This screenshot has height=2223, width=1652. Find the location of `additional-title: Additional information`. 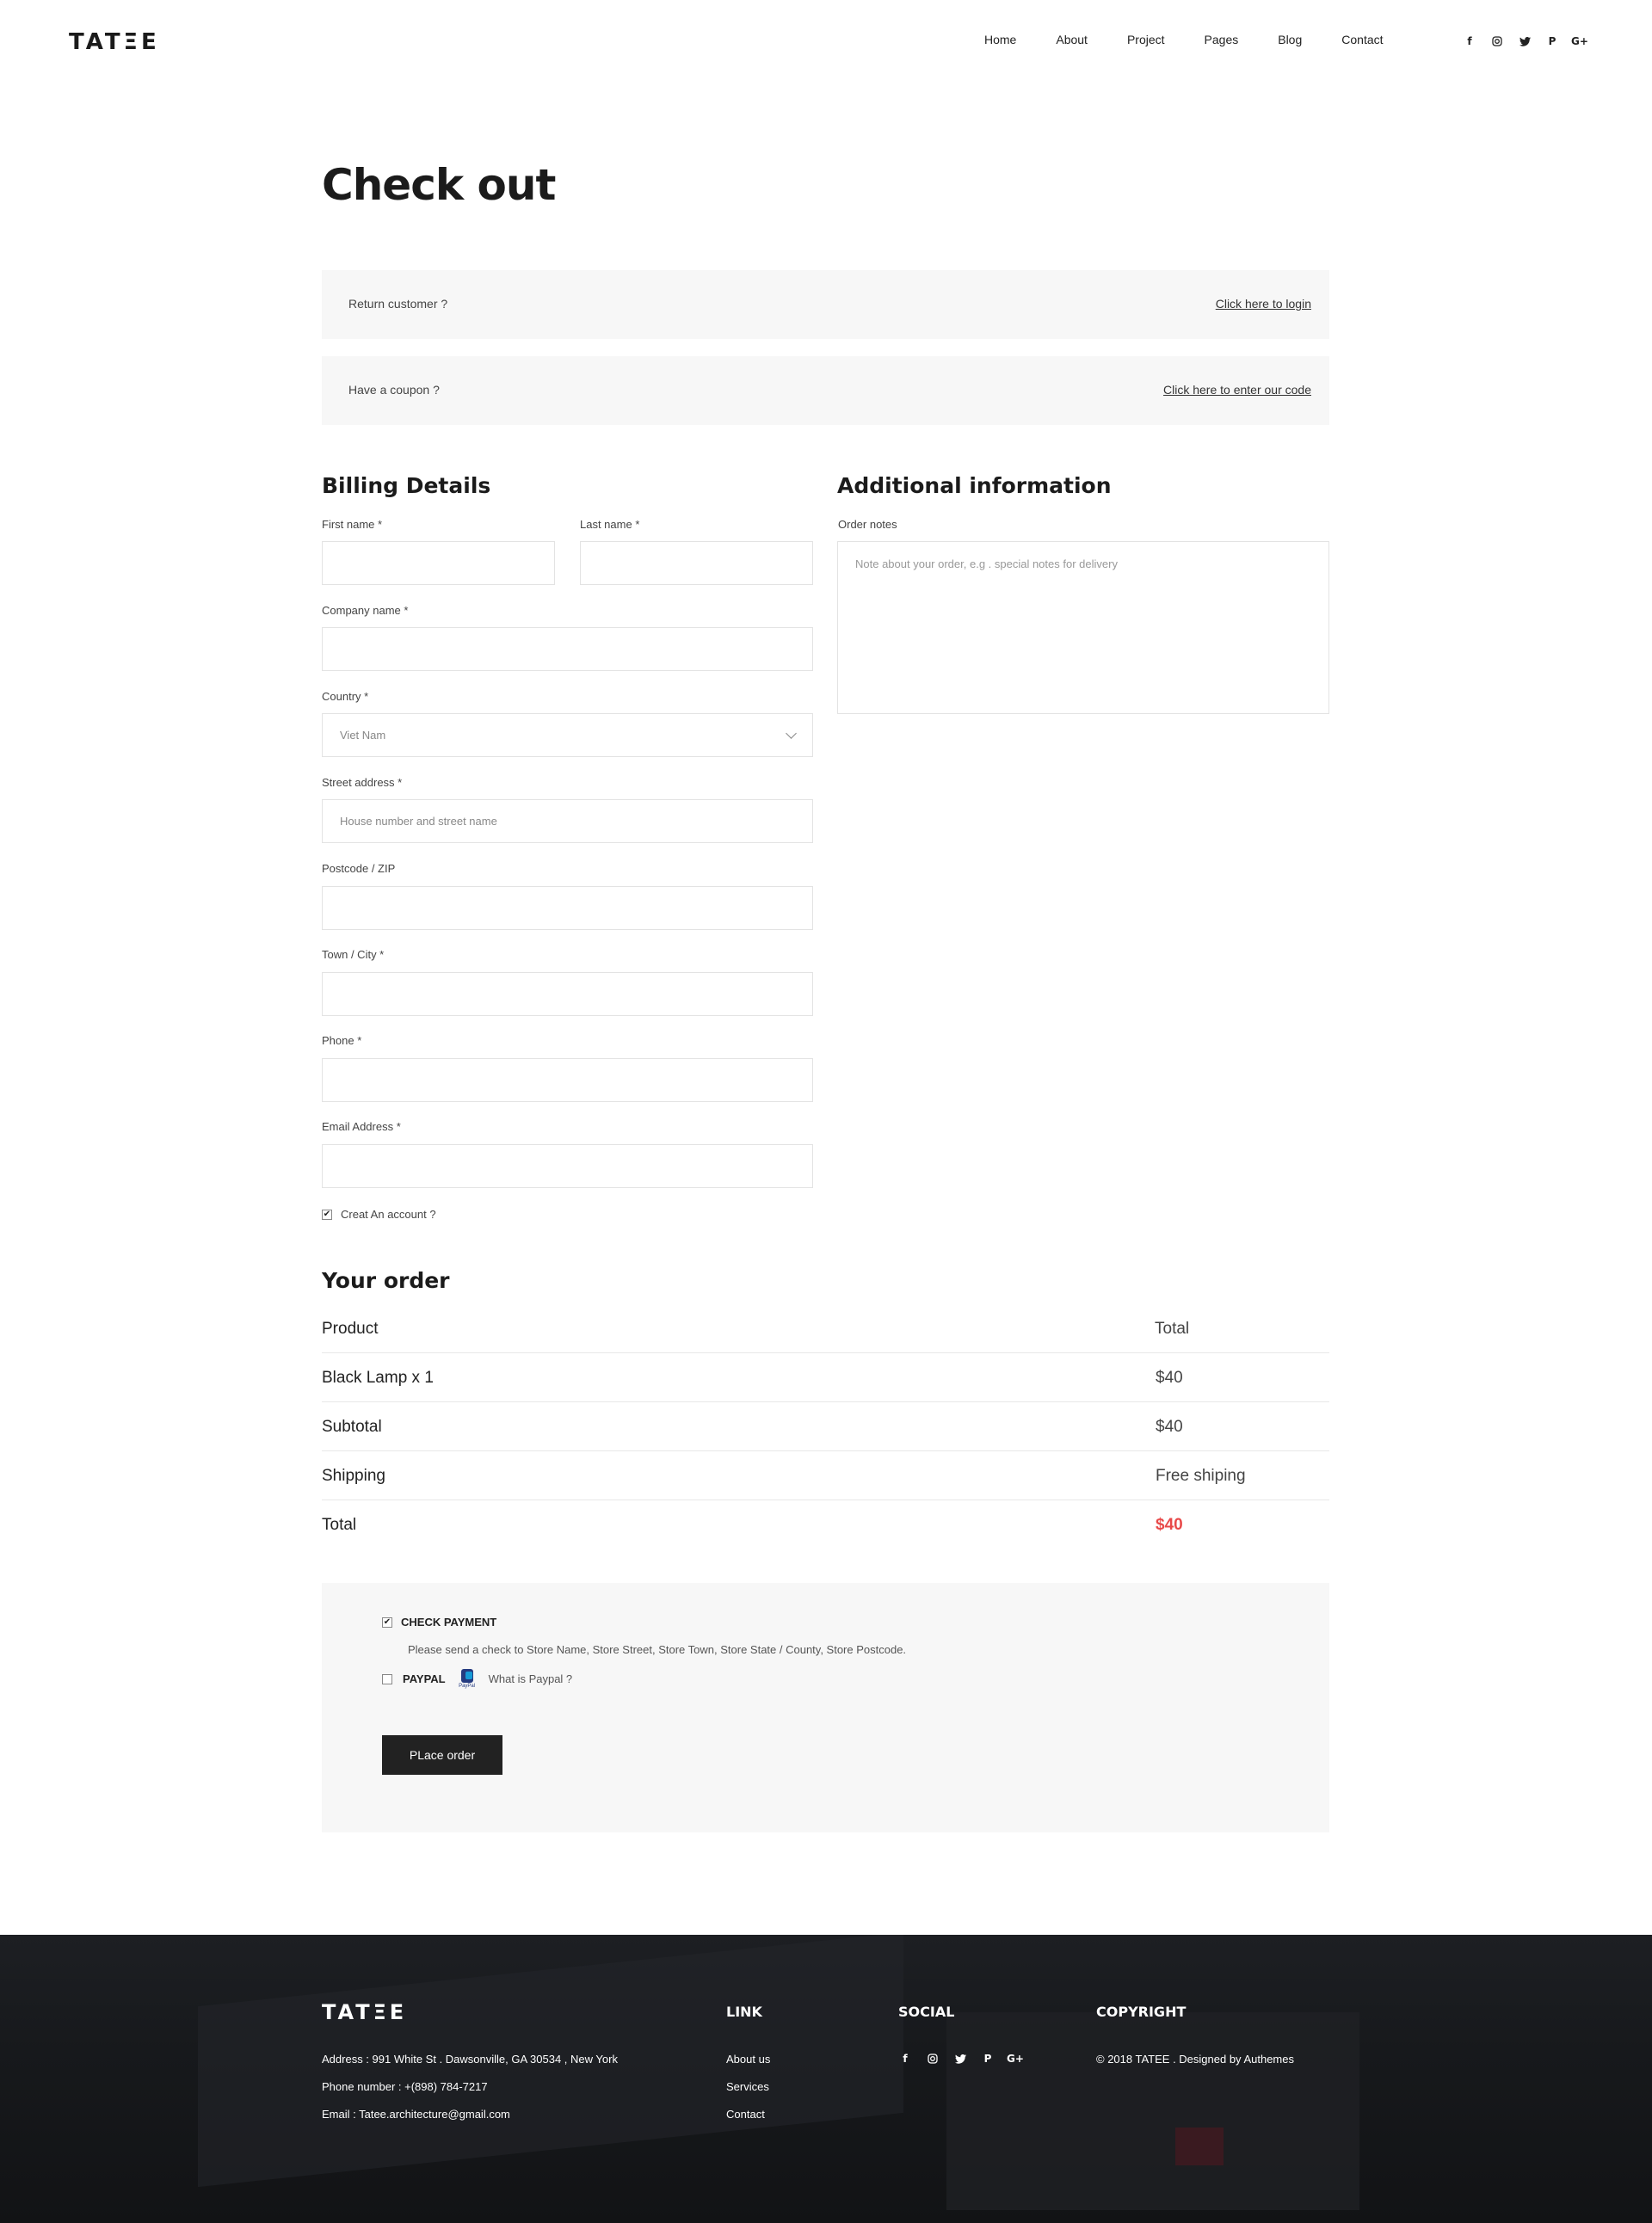

additional-title: Additional information is located at coordinates (974, 486).